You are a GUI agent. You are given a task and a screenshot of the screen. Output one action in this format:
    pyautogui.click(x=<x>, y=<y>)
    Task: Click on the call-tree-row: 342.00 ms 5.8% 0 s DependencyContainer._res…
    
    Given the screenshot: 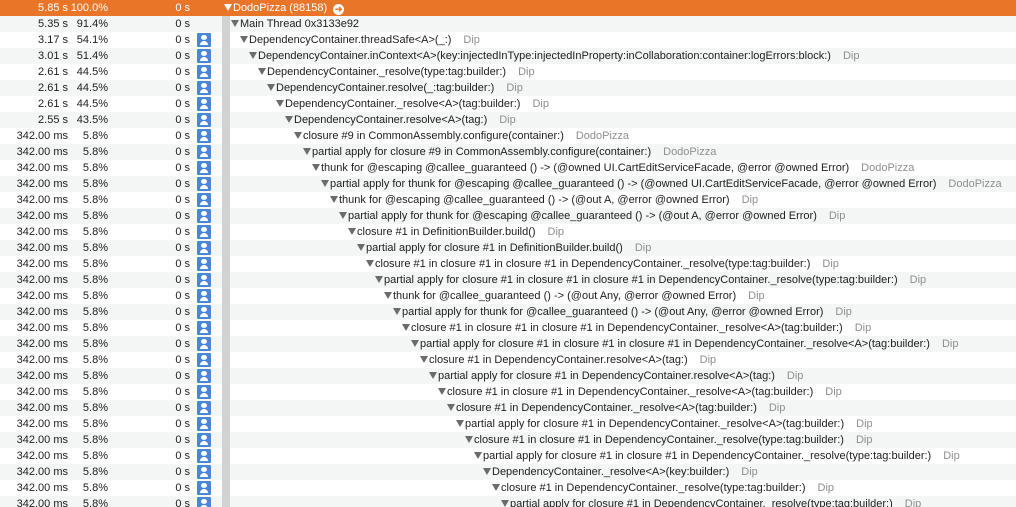 What is the action you would take?
    pyautogui.click(x=508, y=472)
    